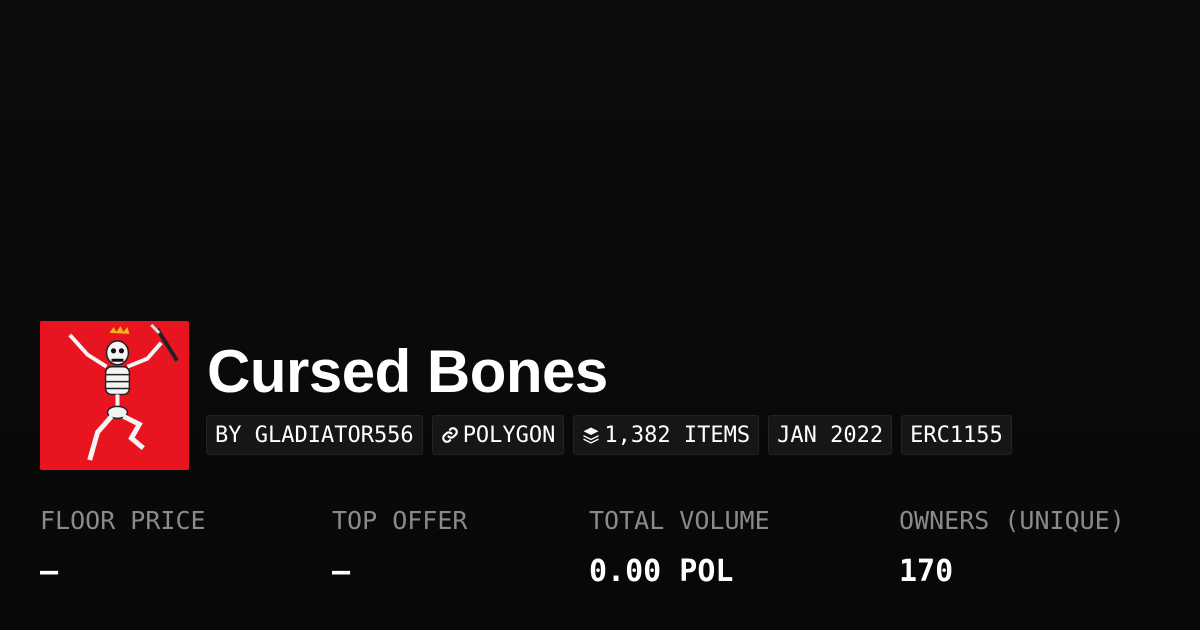 This screenshot has height=630, width=1200. What do you see at coordinates (509, 435) in the screenshot?
I see `chain-label: POLYGON` at bounding box center [509, 435].